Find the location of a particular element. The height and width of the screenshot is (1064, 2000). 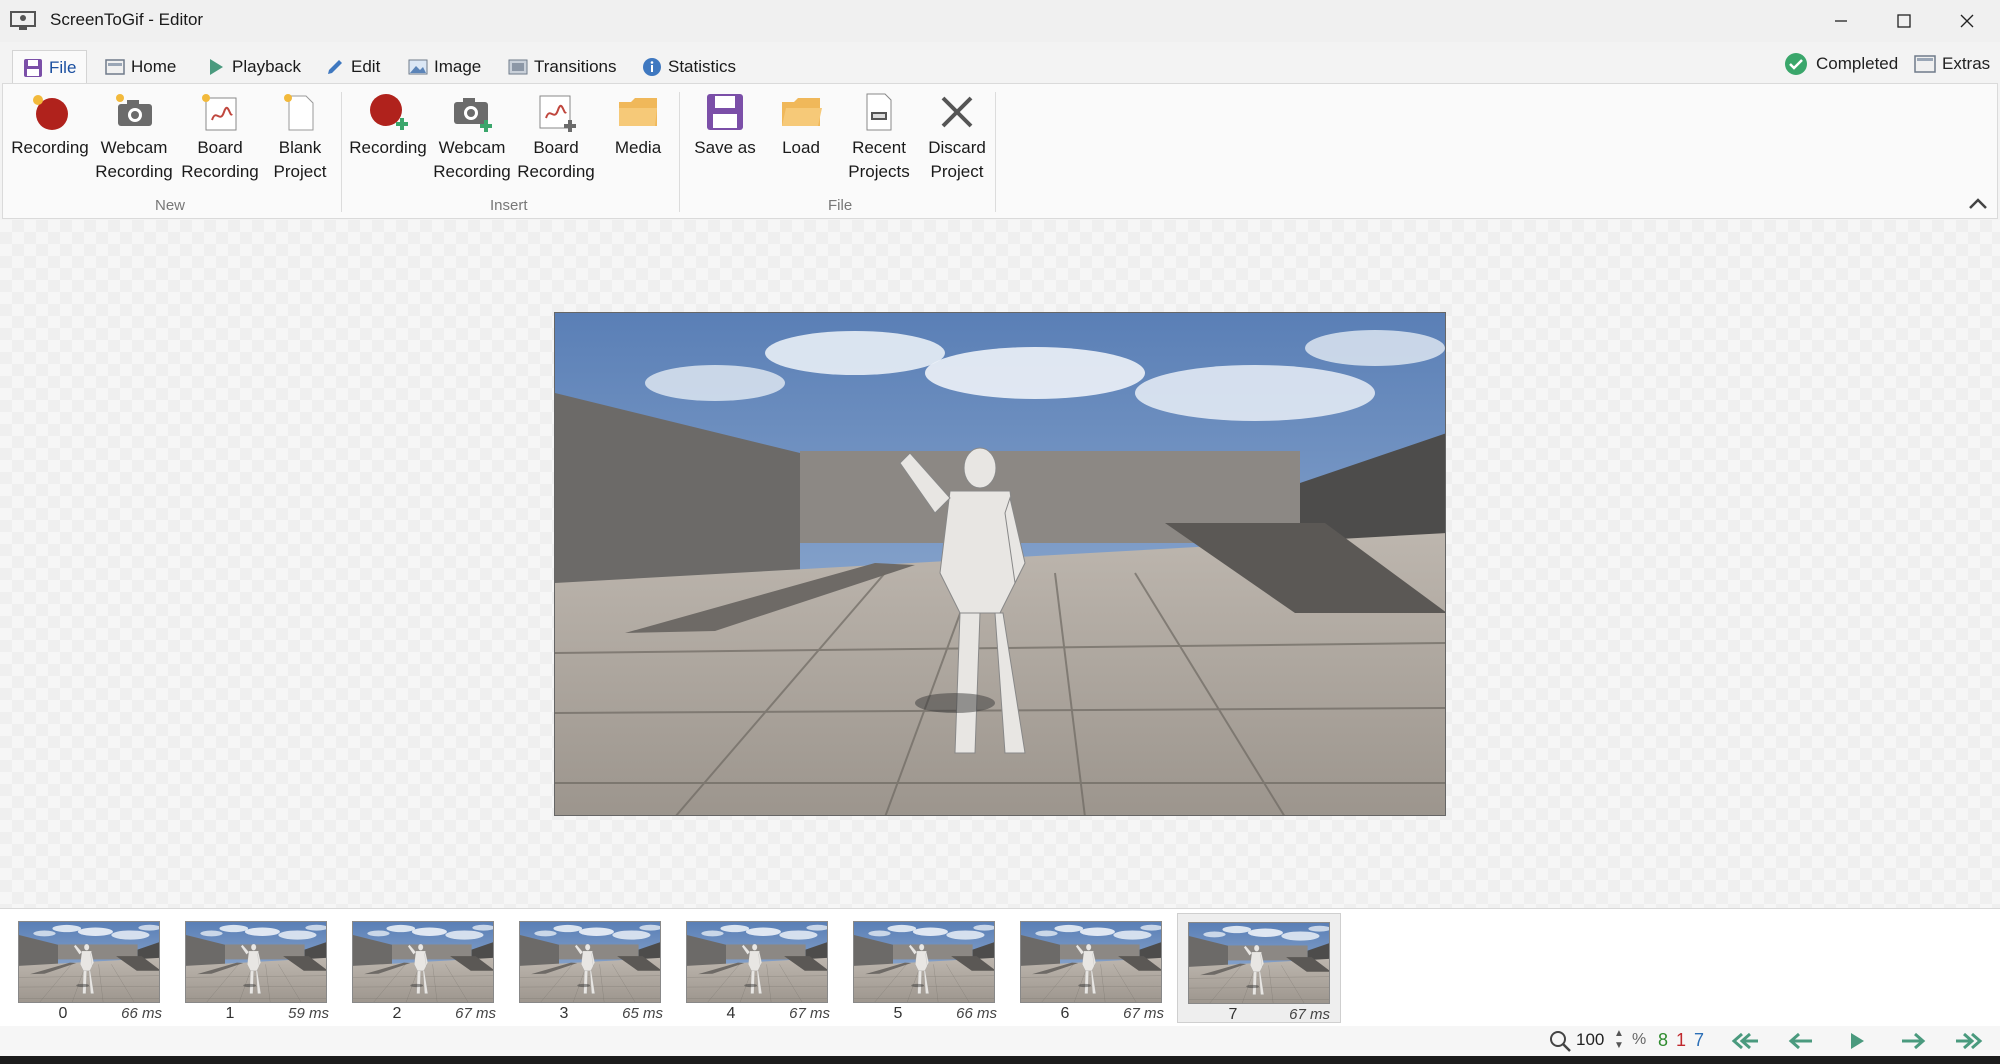

frame-thumbnail: 2 67 ms is located at coordinates (424, 968).